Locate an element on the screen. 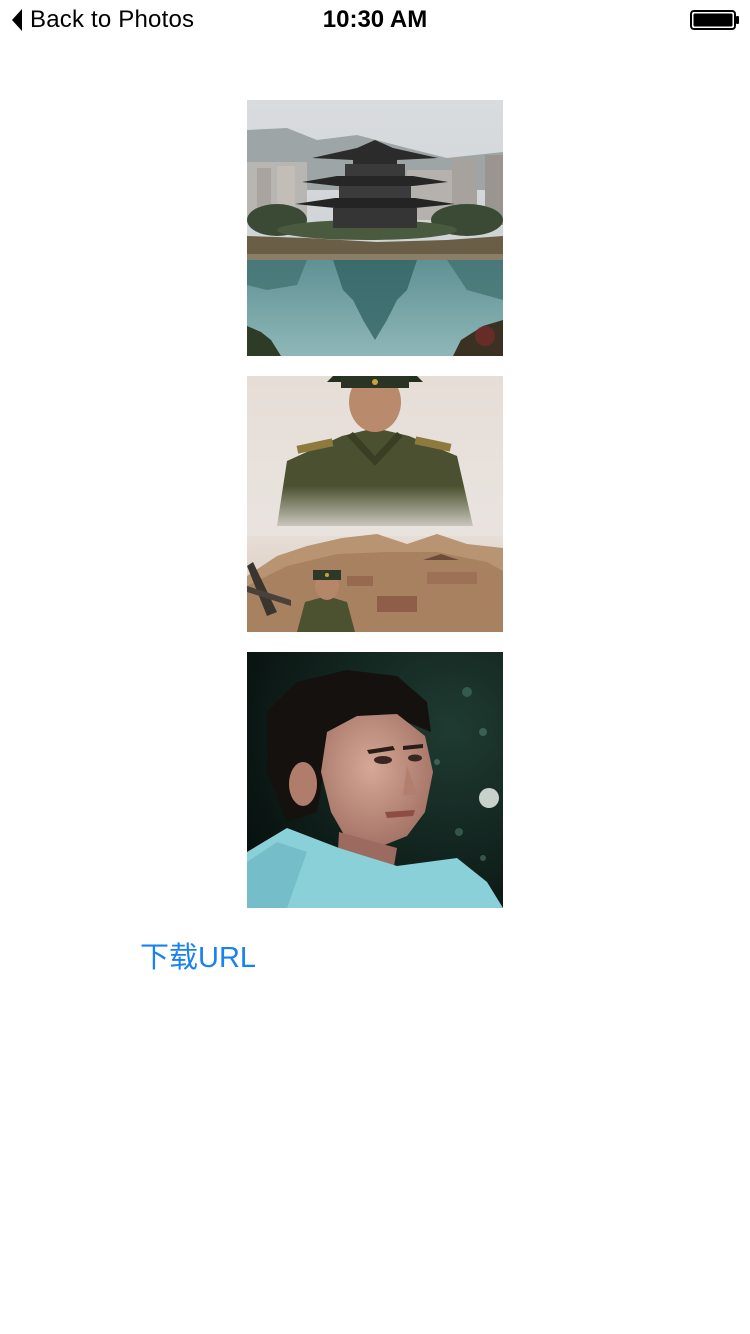 This screenshot has height=1334, width=750. status-bar: Back to Photos 10:30 AM is located at coordinates (375, 20).